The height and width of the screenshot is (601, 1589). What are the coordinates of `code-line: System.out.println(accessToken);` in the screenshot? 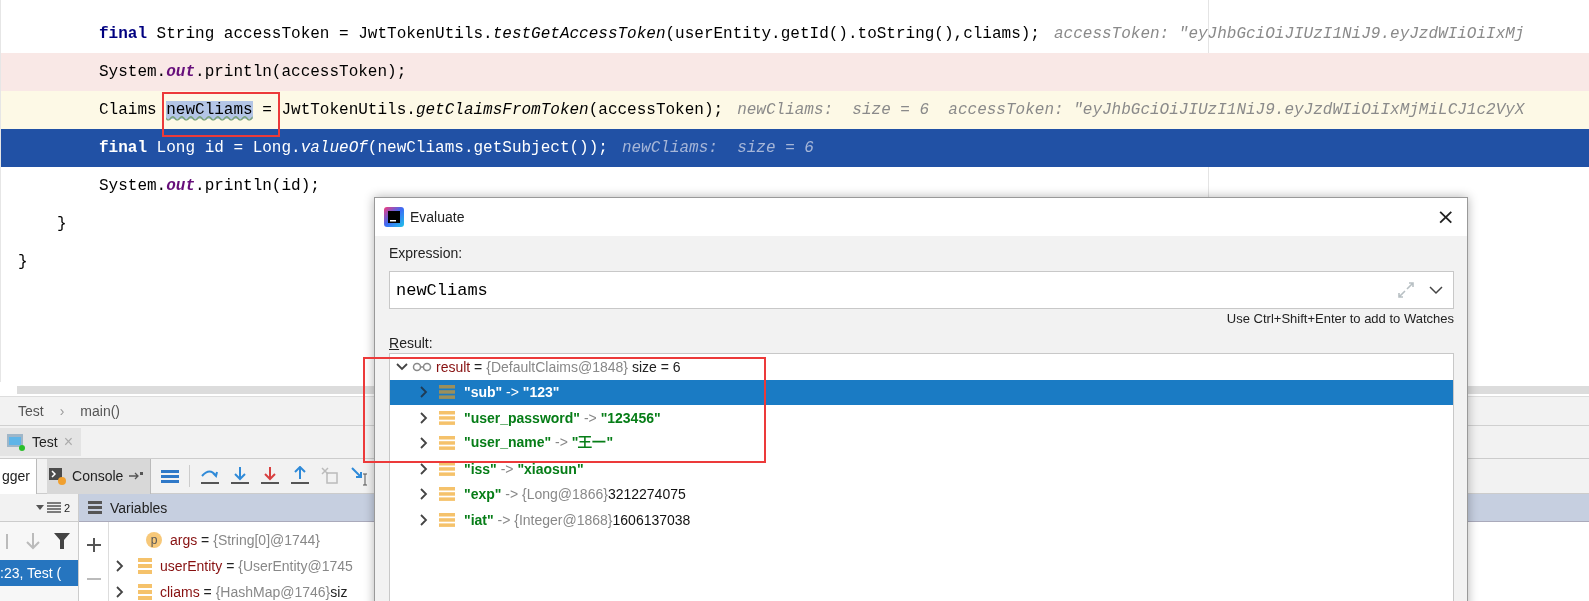 It's located at (253, 72).